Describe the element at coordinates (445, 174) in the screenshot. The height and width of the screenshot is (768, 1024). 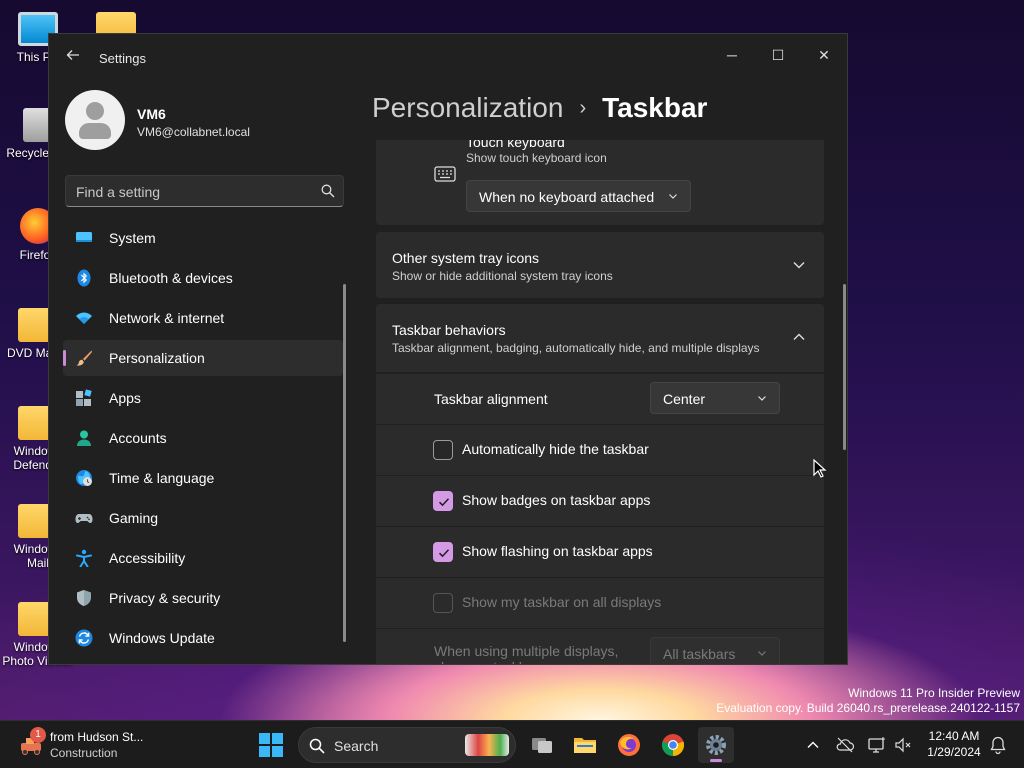
I see `keyboard-icon` at that location.